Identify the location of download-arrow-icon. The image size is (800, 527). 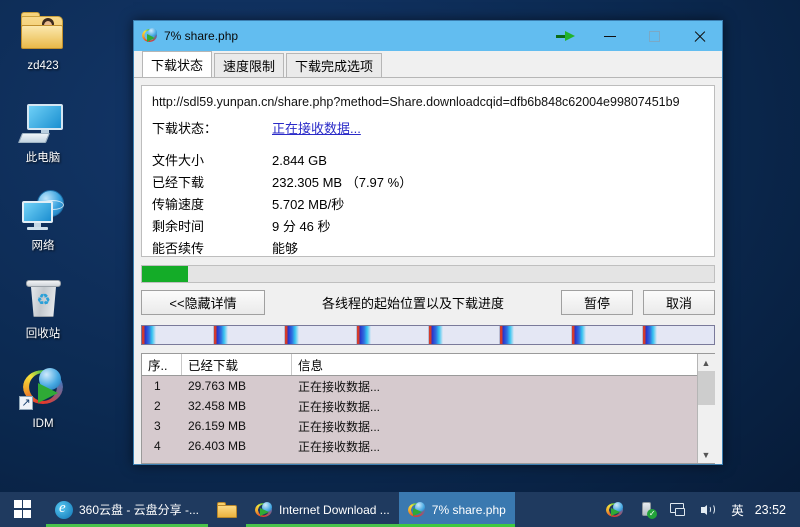
(566, 36).